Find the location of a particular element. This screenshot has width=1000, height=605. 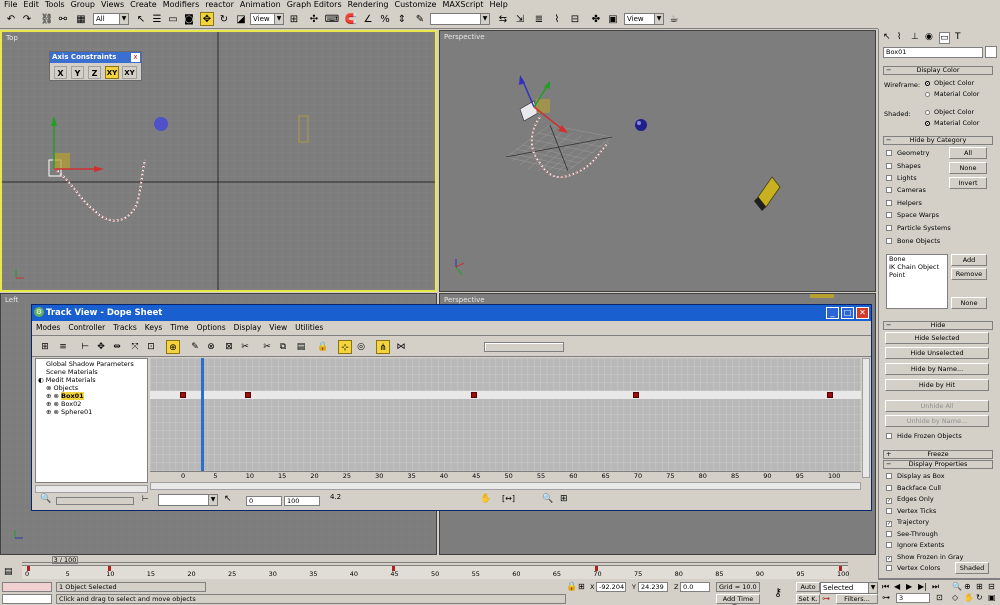

hide-spacewarps-checkbox: Space Warps is located at coordinates (912, 215).